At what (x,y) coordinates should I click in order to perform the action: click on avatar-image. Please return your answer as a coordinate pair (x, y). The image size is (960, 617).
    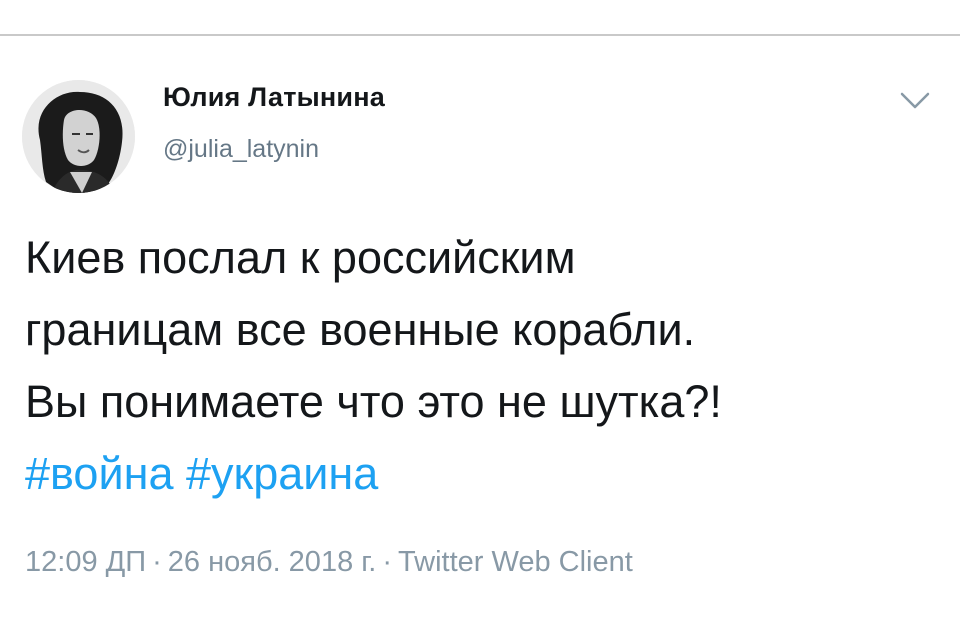
    Looking at the image, I should click on (78, 136).